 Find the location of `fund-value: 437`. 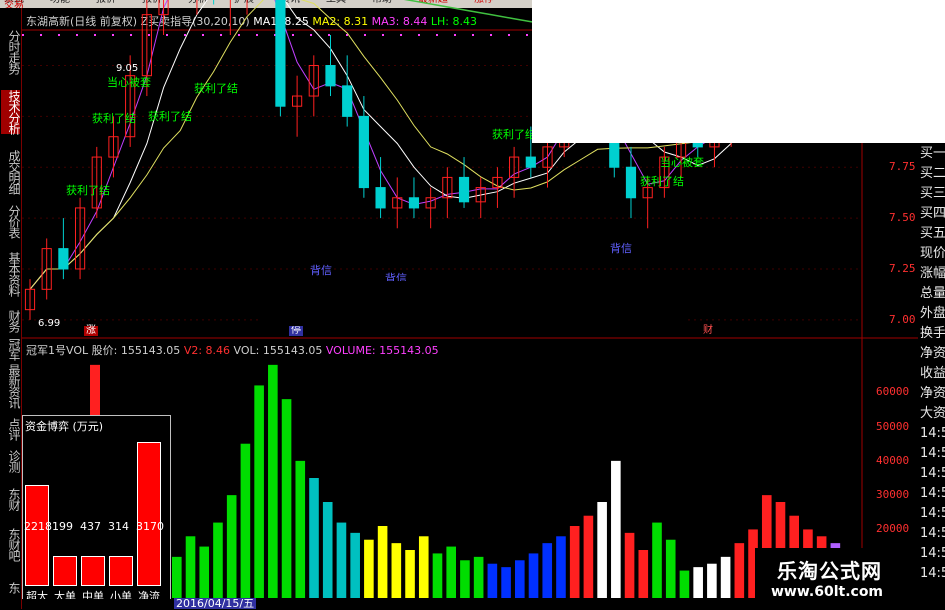

fund-value: 437 is located at coordinates (90, 526).